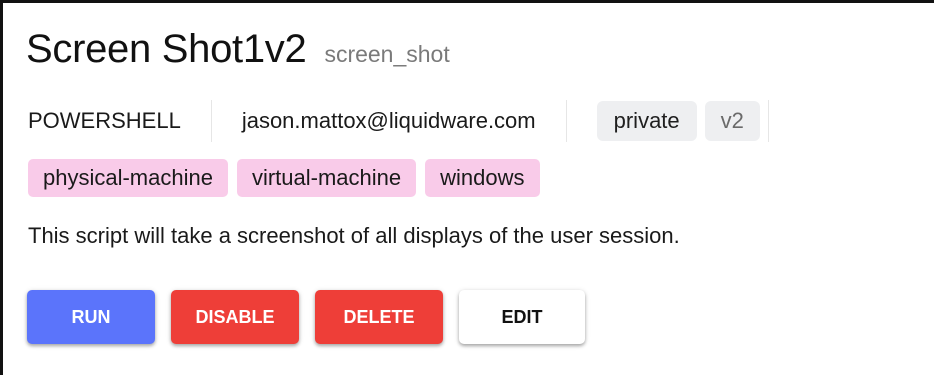  I want to click on script-language: POWERSHELL, so click(104, 120).